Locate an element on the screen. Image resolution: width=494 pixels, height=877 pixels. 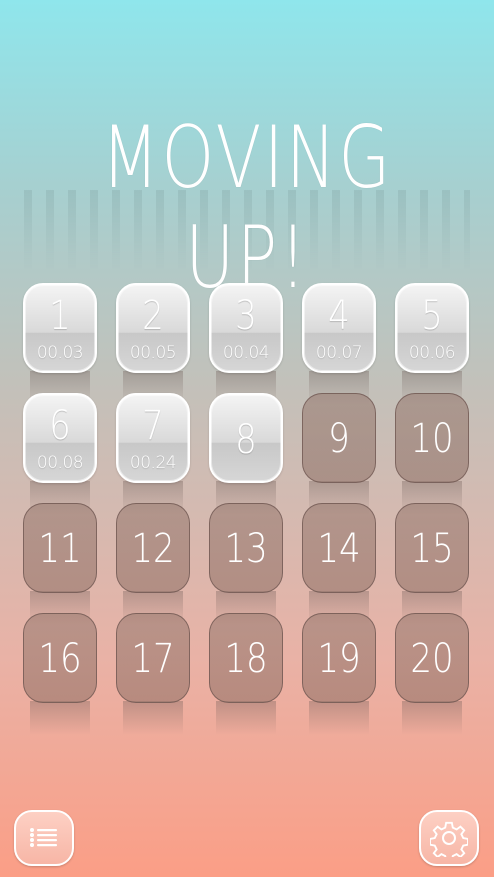
level-tile-8: 8 is located at coordinates (246, 438).